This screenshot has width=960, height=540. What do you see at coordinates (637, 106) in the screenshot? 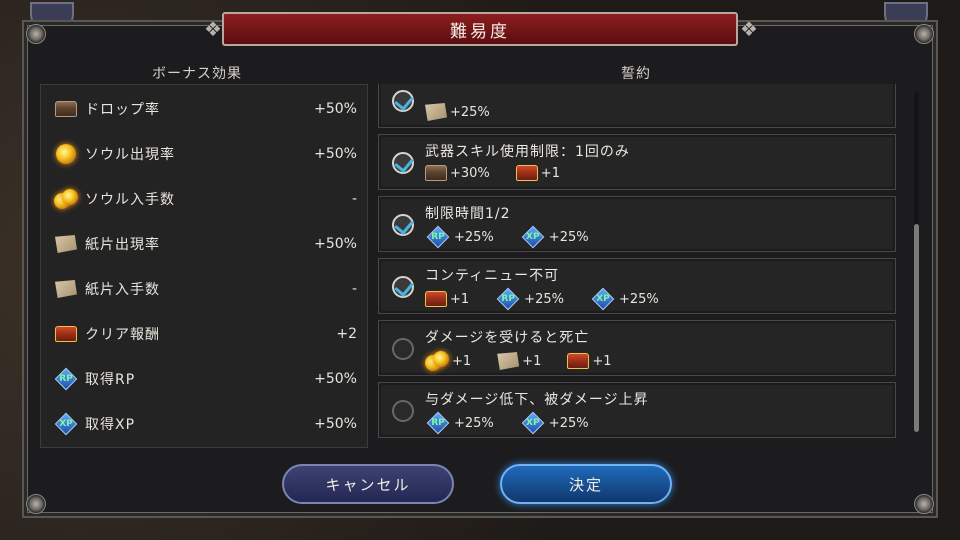
I see `oath-card: +25%` at bounding box center [637, 106].